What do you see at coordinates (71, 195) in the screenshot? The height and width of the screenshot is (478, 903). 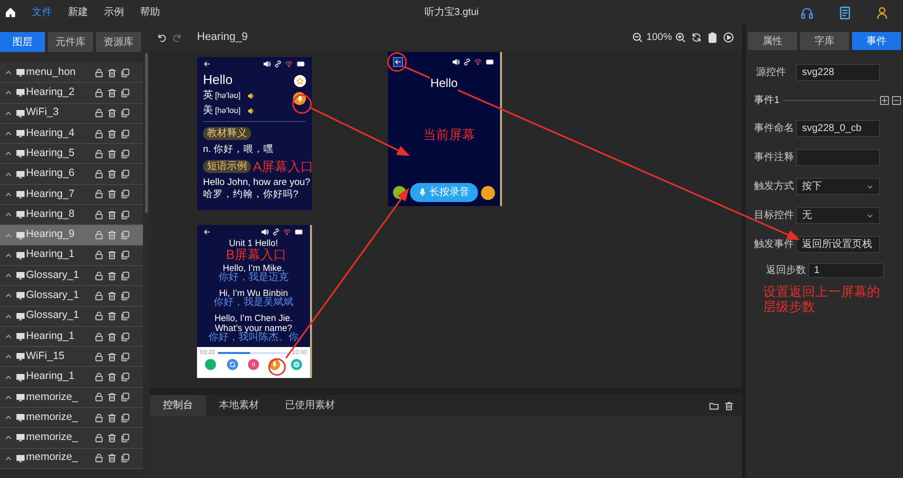 I see `layer-item: Hearing_7` at bounding box center [71, 195].